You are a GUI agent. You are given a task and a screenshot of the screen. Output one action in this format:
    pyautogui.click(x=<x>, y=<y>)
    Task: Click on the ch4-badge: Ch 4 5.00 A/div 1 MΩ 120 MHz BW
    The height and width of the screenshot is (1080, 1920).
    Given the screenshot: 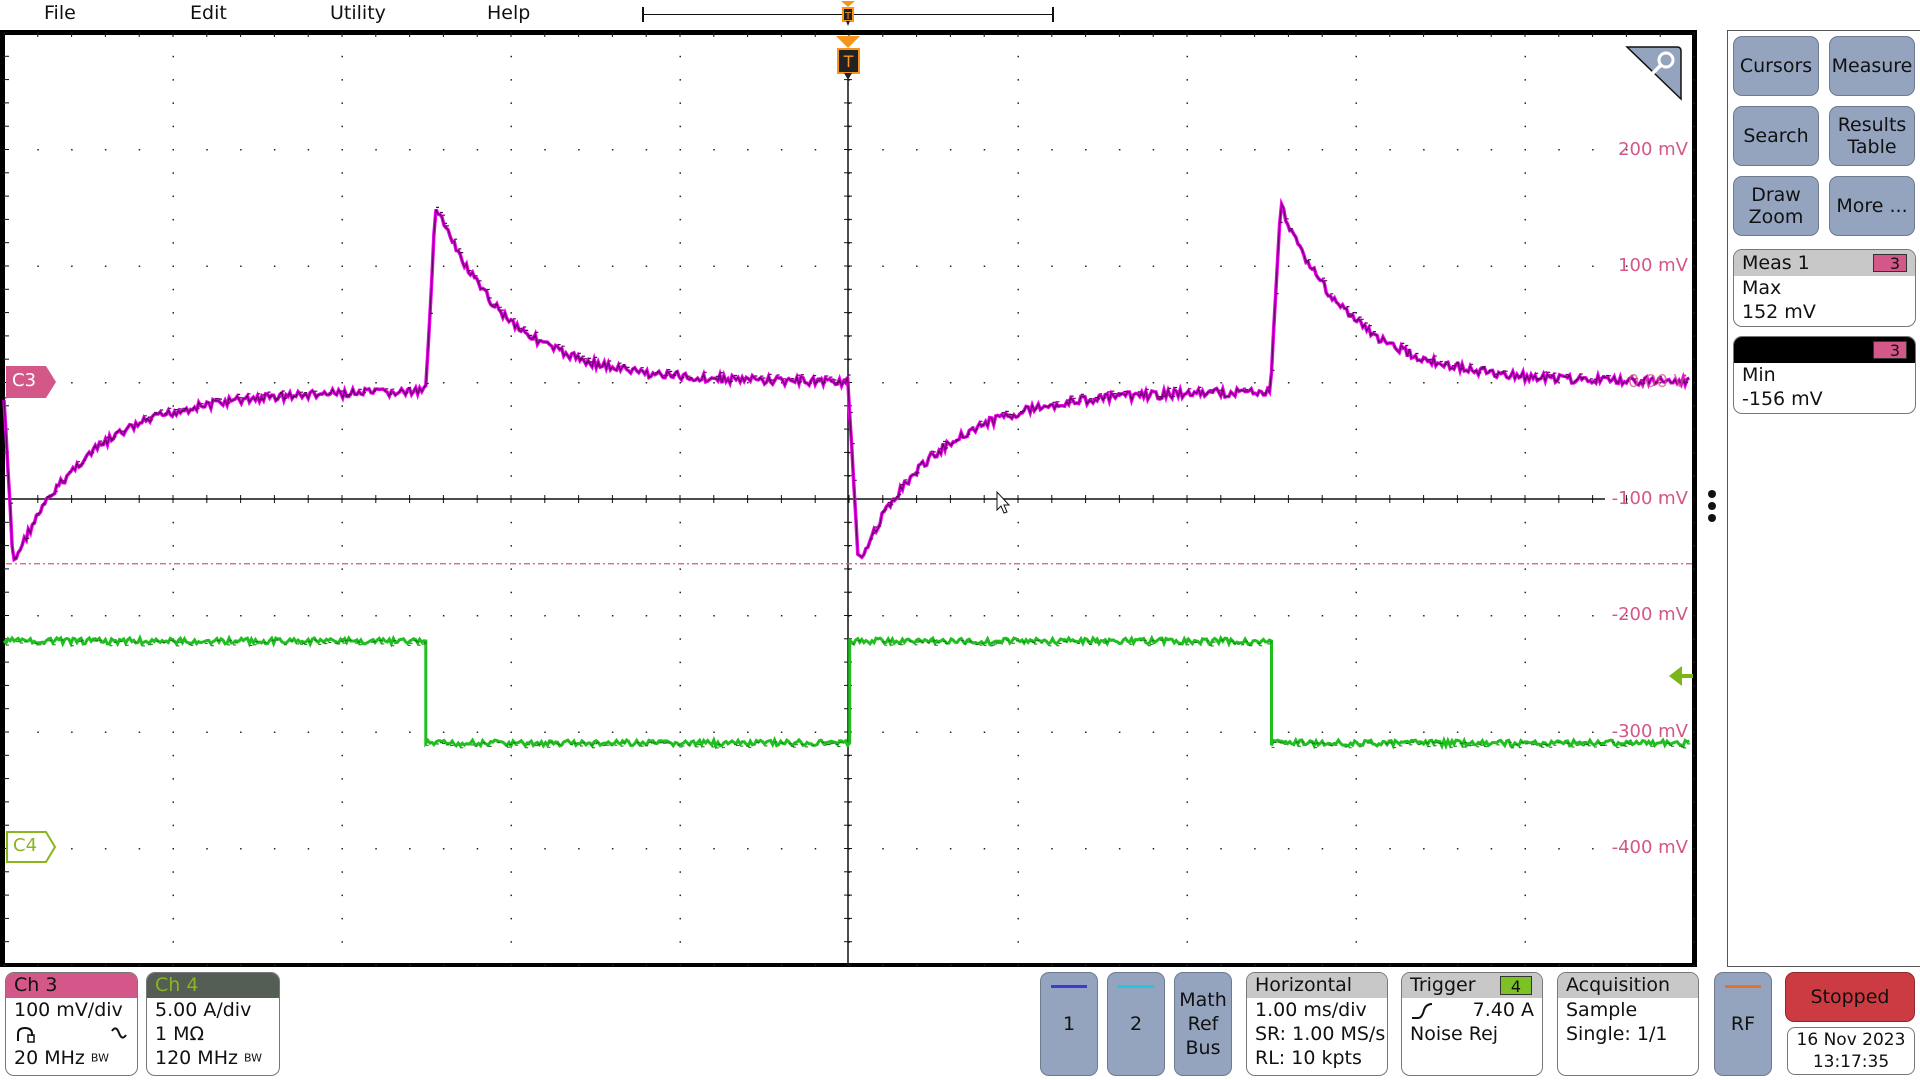 What is the action you would take?
    pyautogui.click(x=213, y=1024)
    